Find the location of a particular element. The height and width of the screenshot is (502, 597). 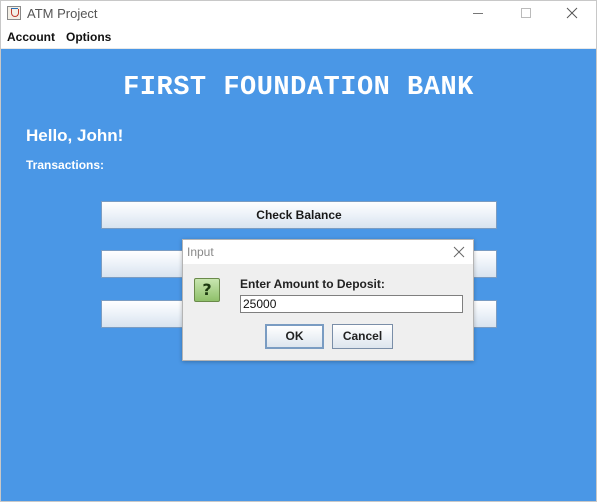

ok-button: OK is located at coordinates (294, 336).